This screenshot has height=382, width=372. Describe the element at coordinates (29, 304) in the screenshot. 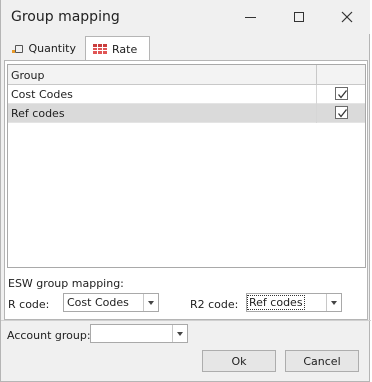

I see `r-code-label: R code:` at that location.